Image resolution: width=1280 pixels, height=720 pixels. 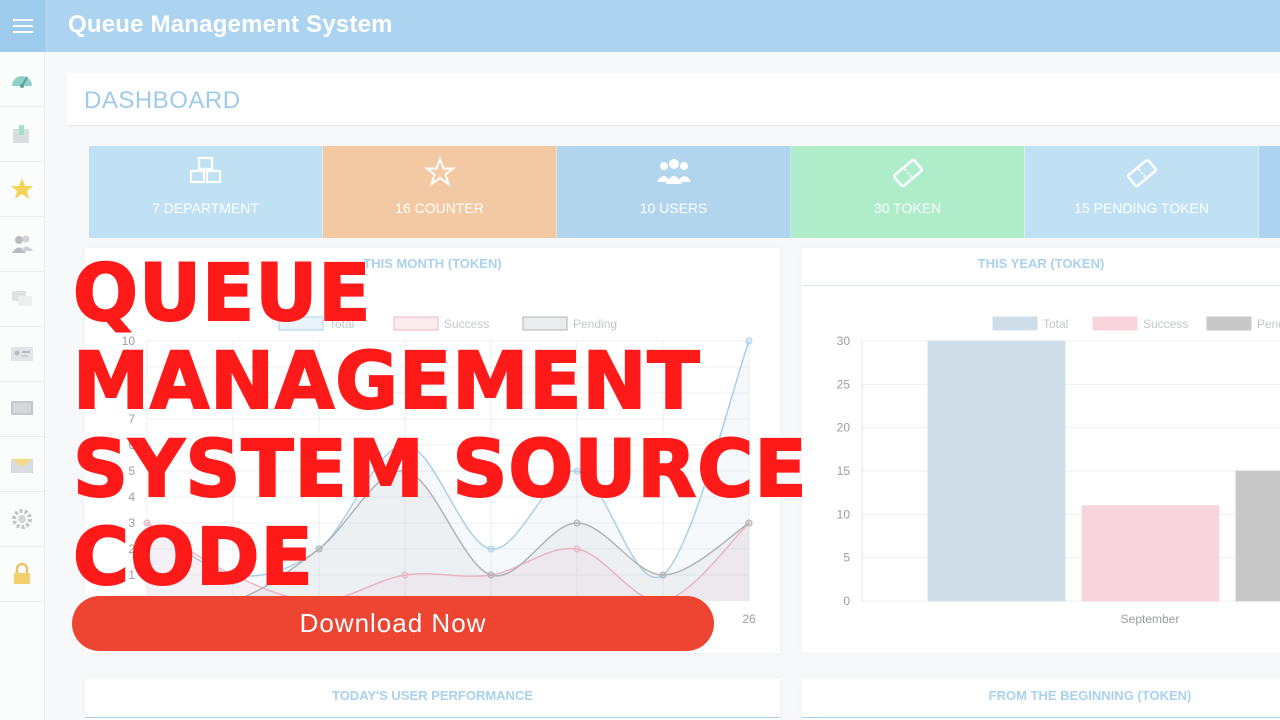 What do you see at coordinates (907, 208) in the screenshot?
I see `stat-label: 30 TOKEN` at bounding box center [907, 208].